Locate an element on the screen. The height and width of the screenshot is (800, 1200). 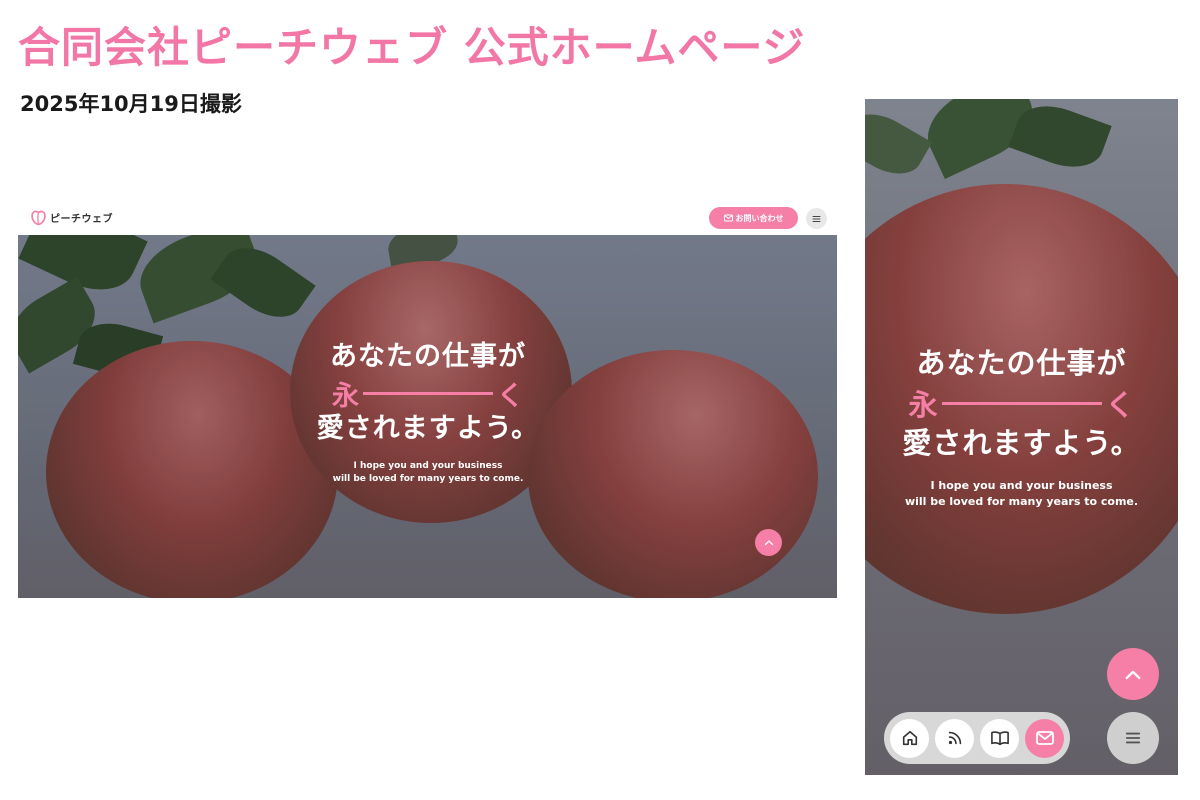
nav-rss-button is located at coordinates (954, 738).